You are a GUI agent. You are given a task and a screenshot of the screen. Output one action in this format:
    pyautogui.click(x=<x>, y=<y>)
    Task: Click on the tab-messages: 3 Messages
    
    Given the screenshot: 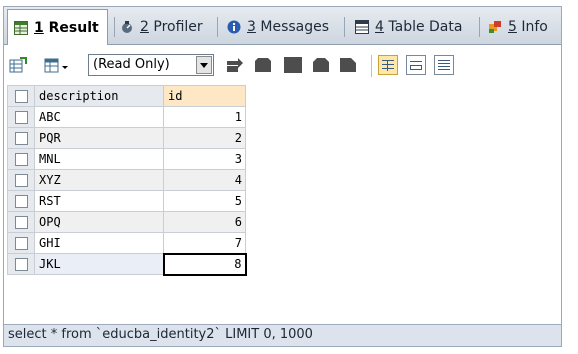 What is the action you would take?
    pyautogui.click(x=278, y=27)
    